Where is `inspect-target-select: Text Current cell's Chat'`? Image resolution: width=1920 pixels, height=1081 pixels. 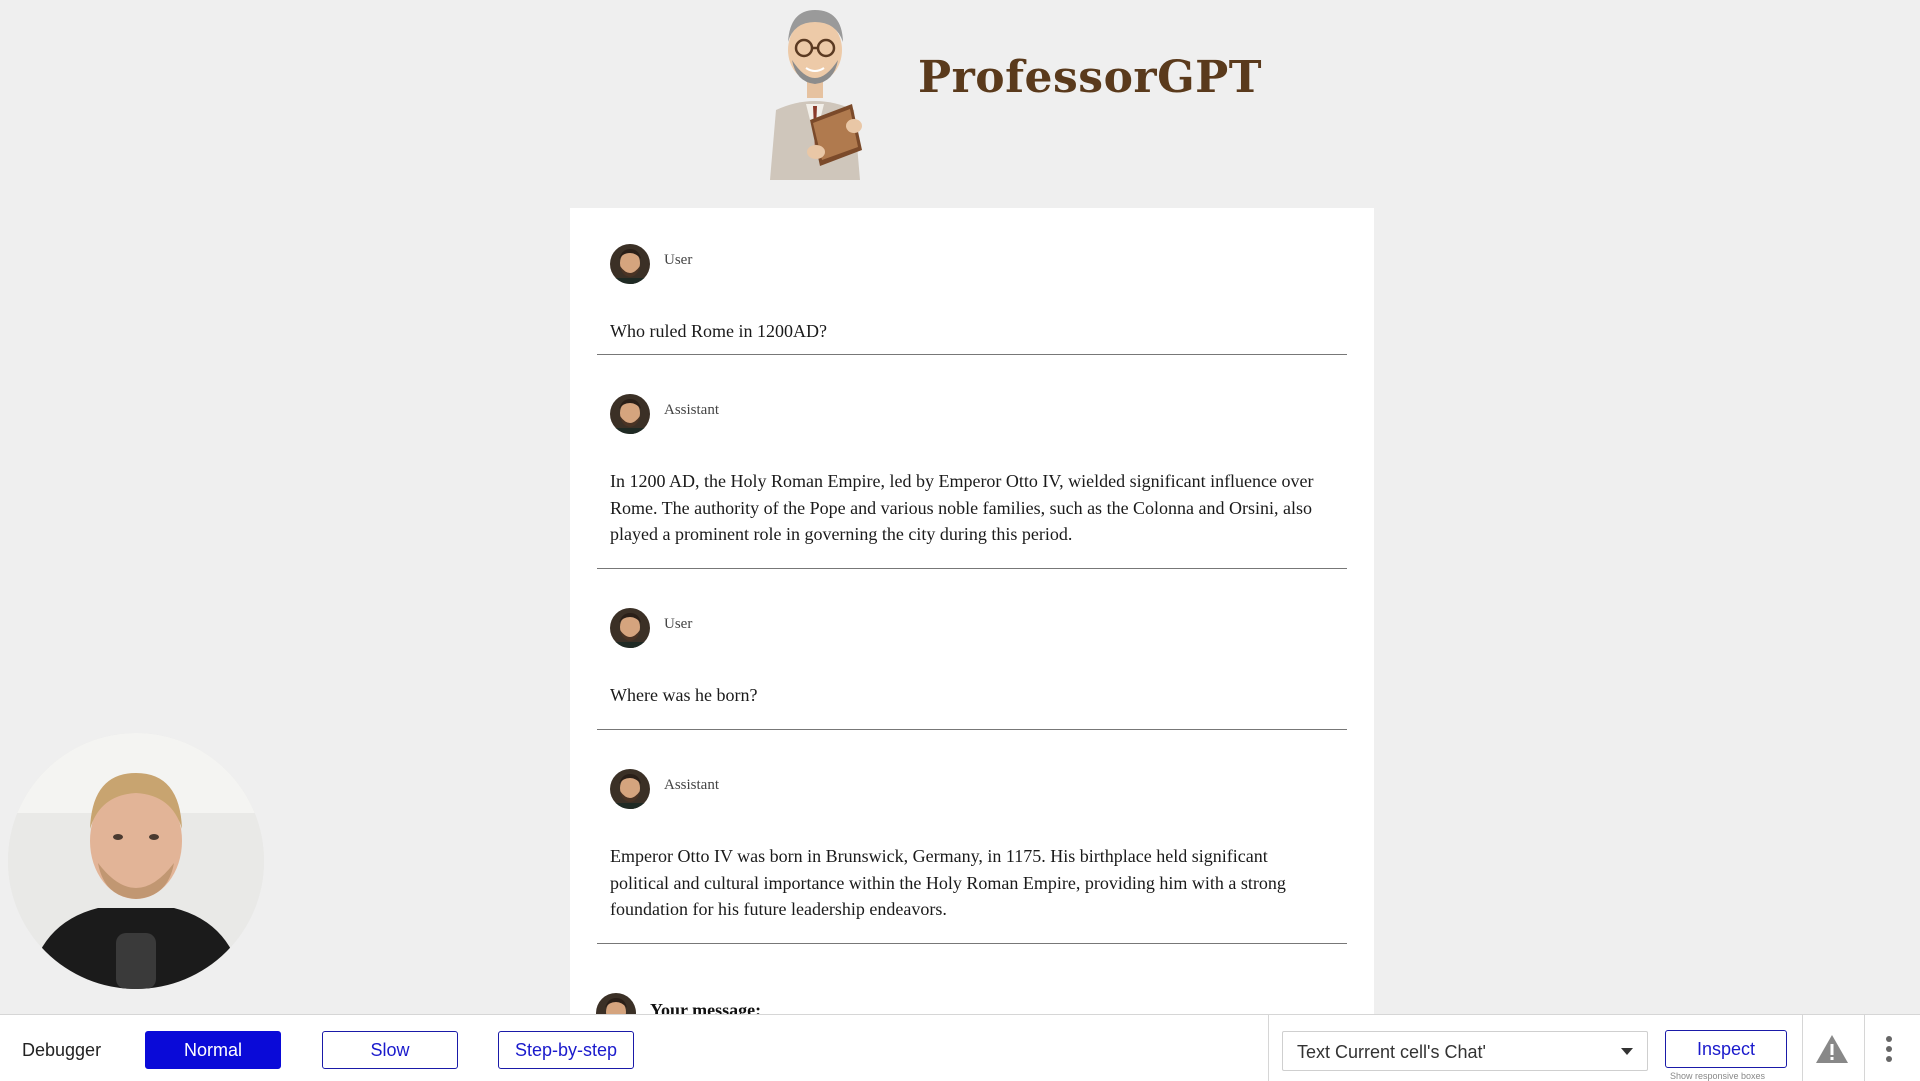 inspect-target-select: Text Current cell's Chat' is located at coordinates (1465, 1051).